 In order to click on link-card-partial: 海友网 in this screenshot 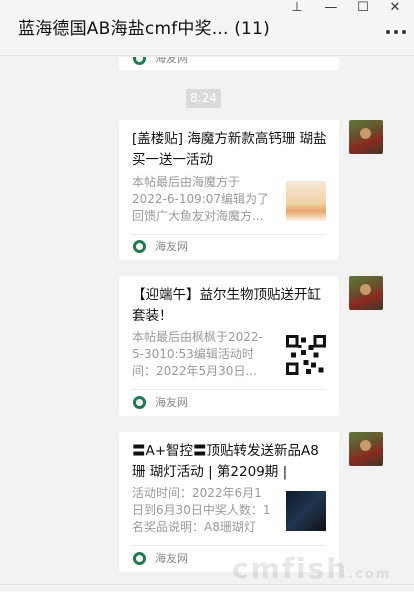, I will do `click(229, 63)`.